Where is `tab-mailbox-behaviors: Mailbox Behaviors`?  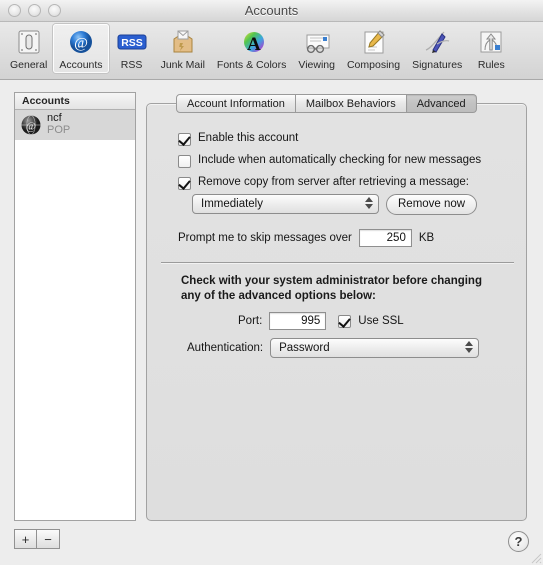
tab-mailbox-behaviors: Mailbox Behaviors is located at coordinates (351, 103).